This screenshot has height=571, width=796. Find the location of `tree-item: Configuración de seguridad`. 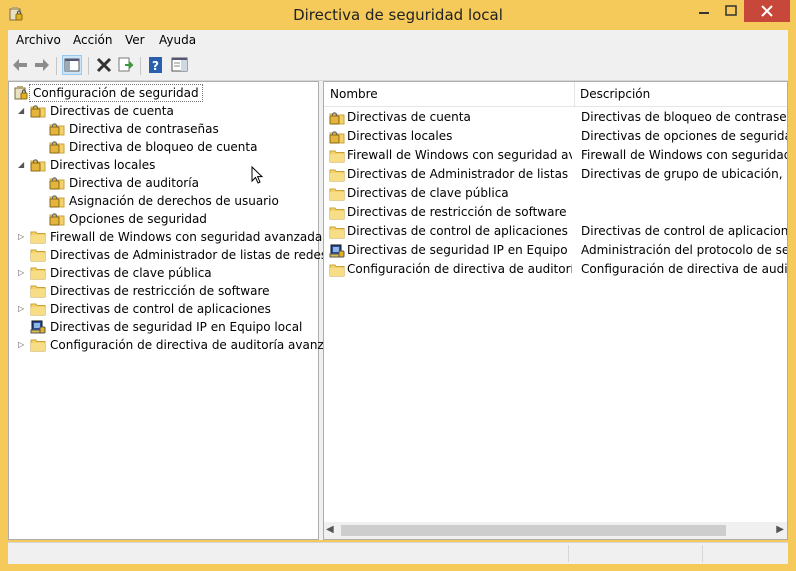

tree-item: Configuración de seguridad is located at coordinates (163, 93).